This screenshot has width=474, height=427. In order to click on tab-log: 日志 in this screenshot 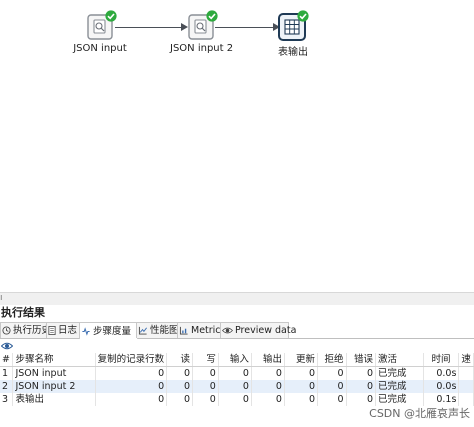, I will do `click(63, 330)`.